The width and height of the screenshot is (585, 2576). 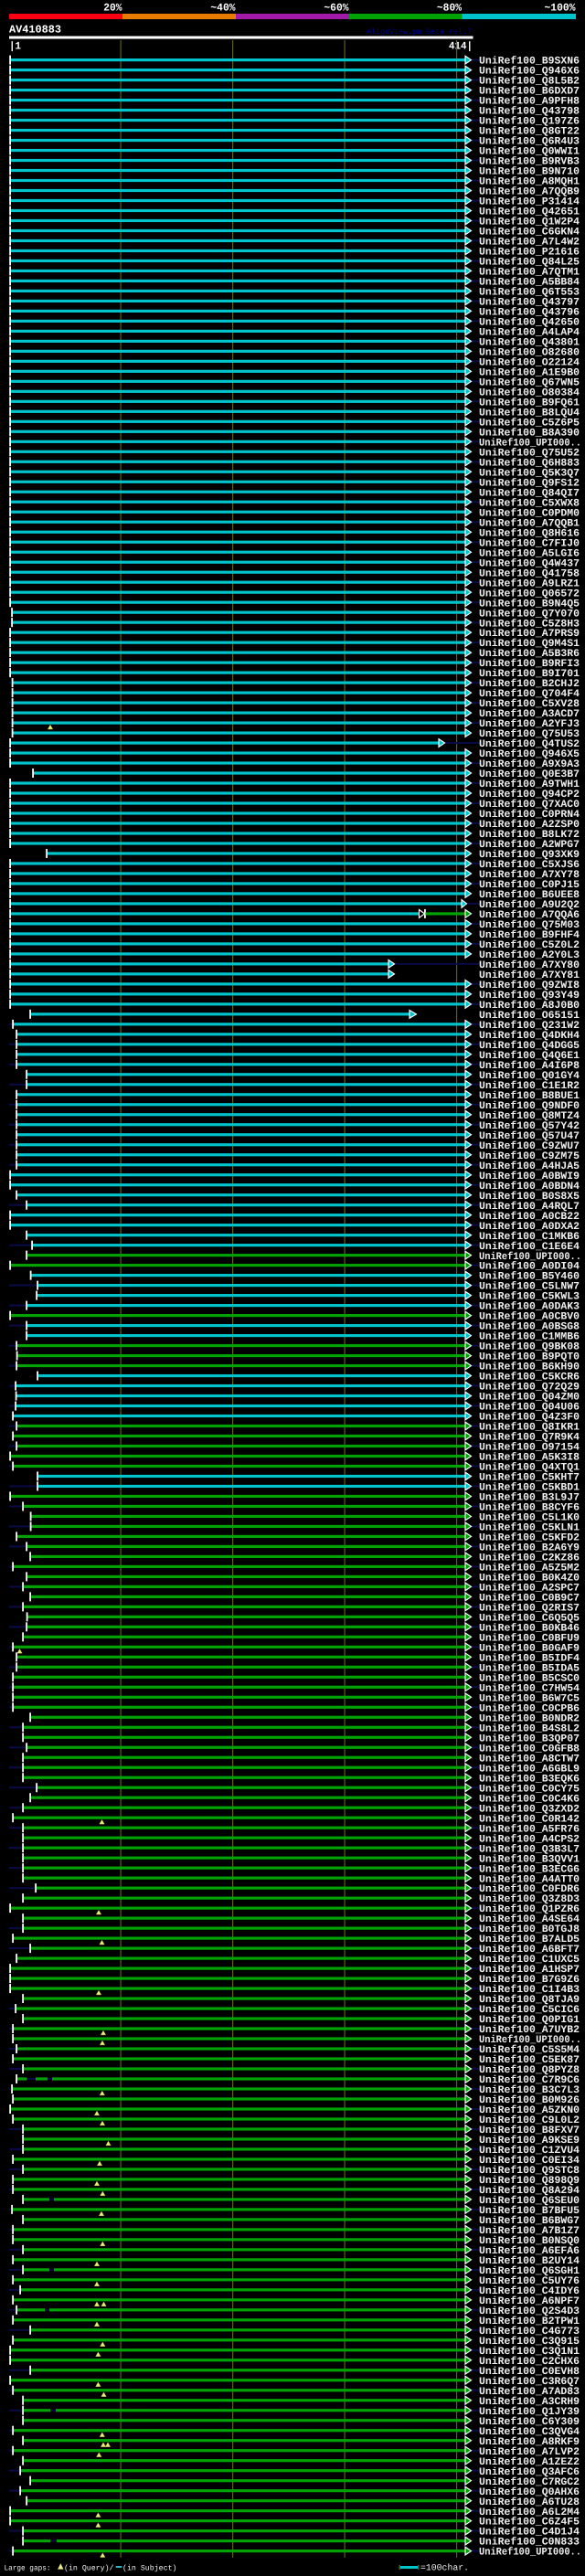 What do you see at coordinates (445, 2568) in the screenshot?
I see `svg-text: =100char.` at bounding box center [445, 2568].